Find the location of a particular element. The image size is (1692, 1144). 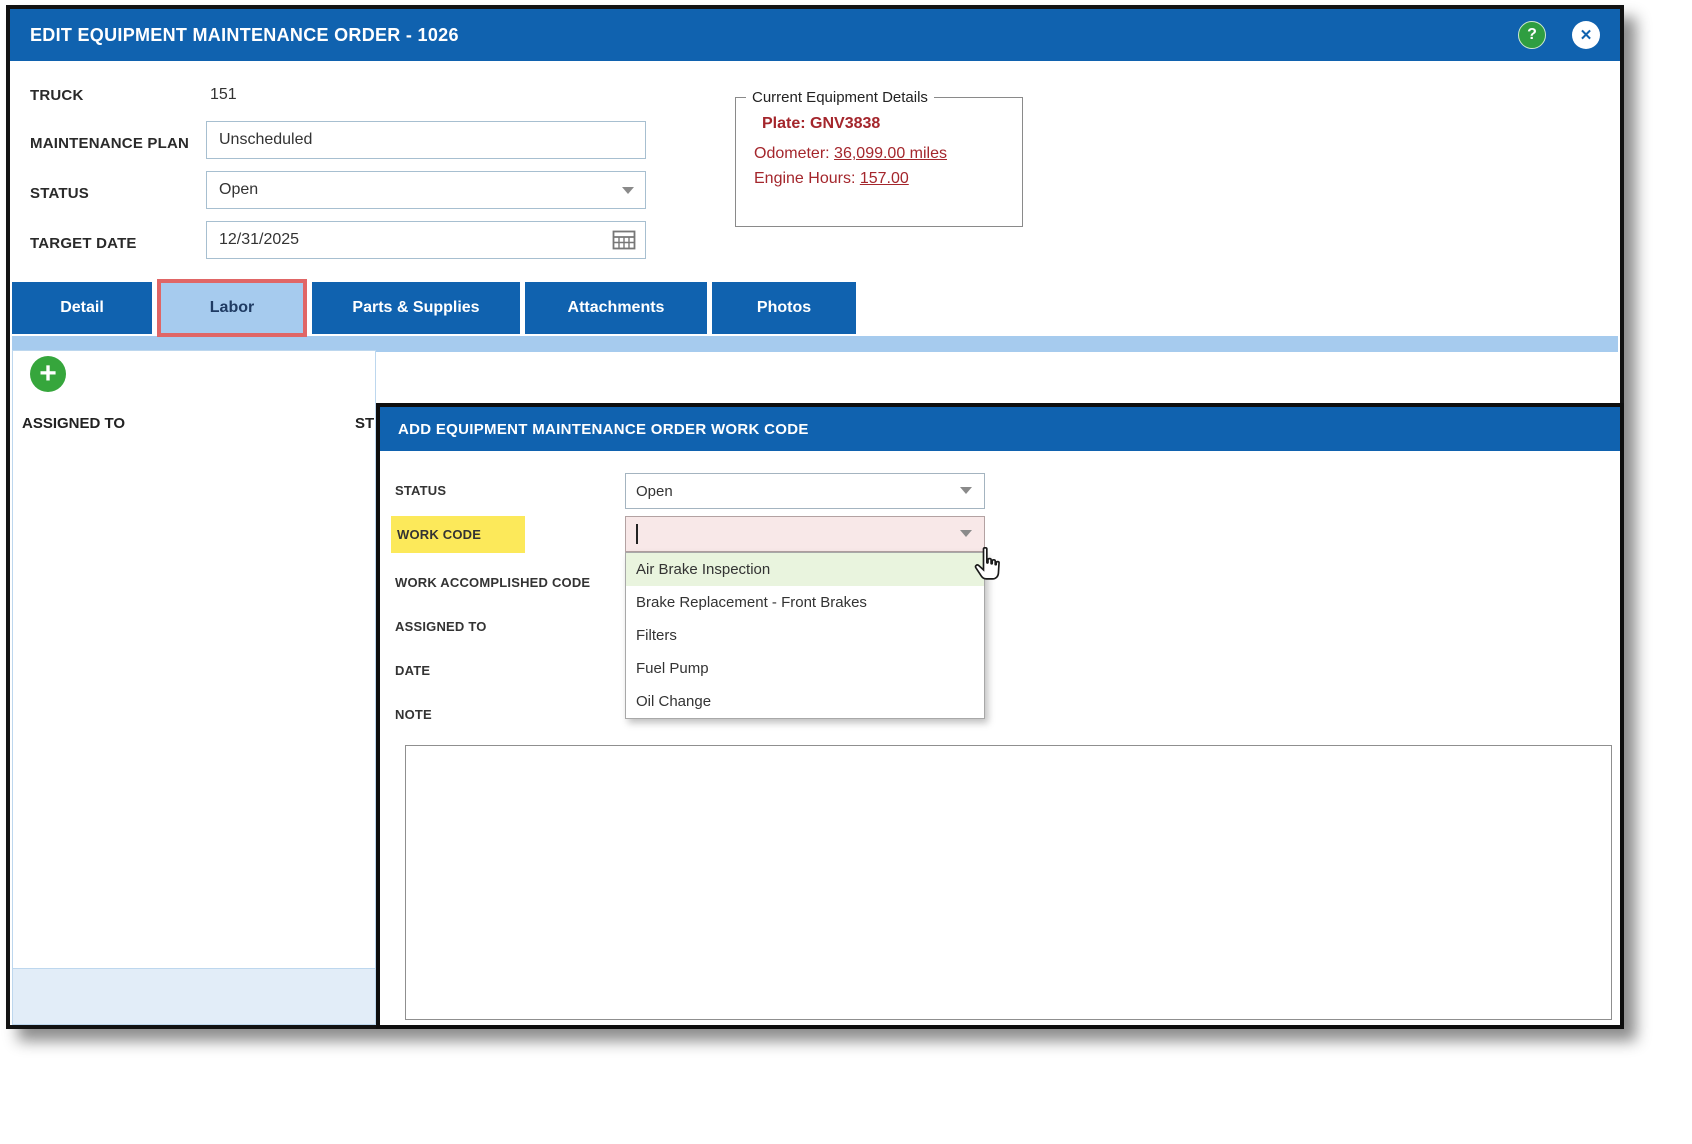

odometer-label: Odometer: is located at coordinates (792, 153).